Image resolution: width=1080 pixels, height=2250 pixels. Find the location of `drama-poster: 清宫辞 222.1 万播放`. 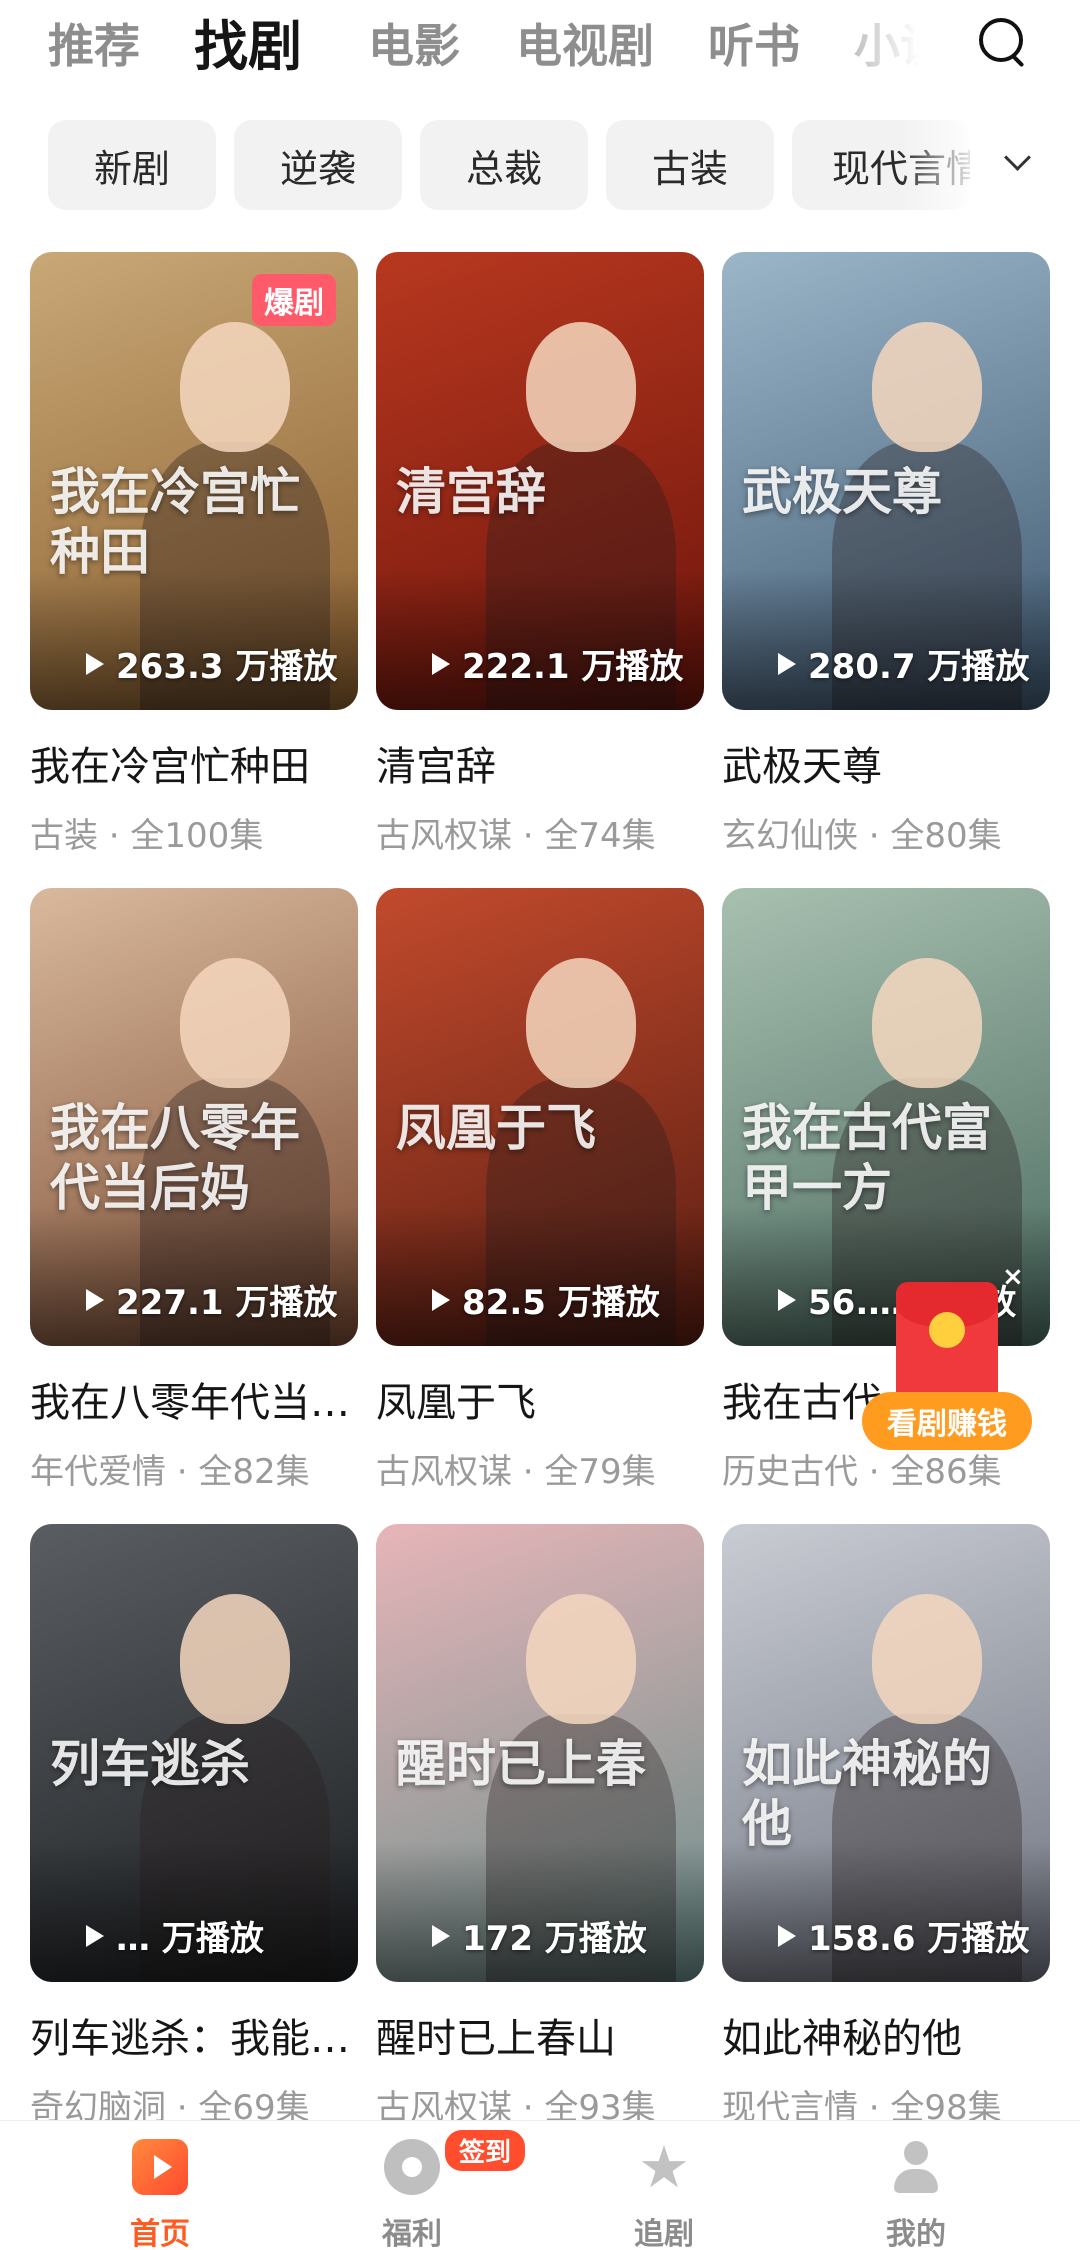

drama-poster: 清宫辞 222.1 万播放 is located at coordinates (540, 481).